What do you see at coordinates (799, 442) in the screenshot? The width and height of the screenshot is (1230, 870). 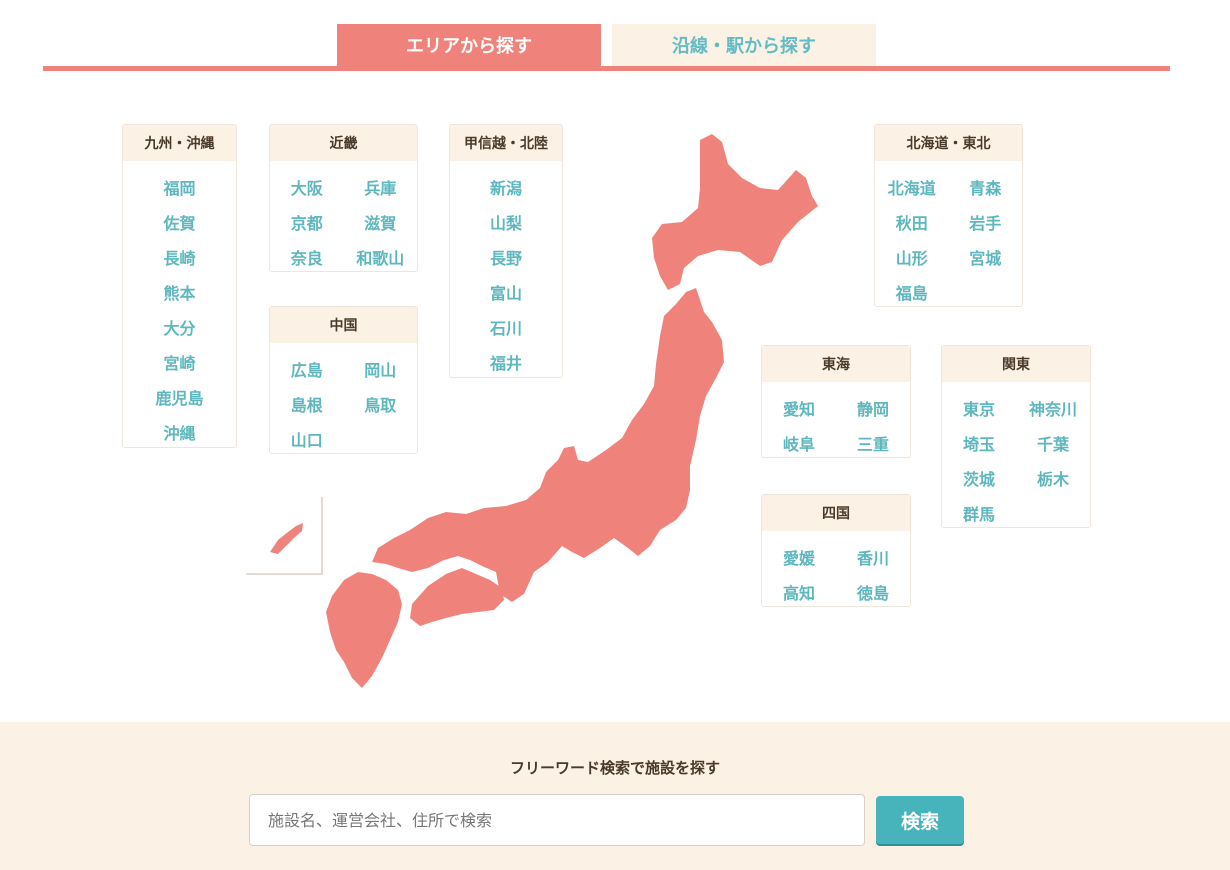 I see `pref-link-gifu: 岐阜` at bounding box center [799, 442].